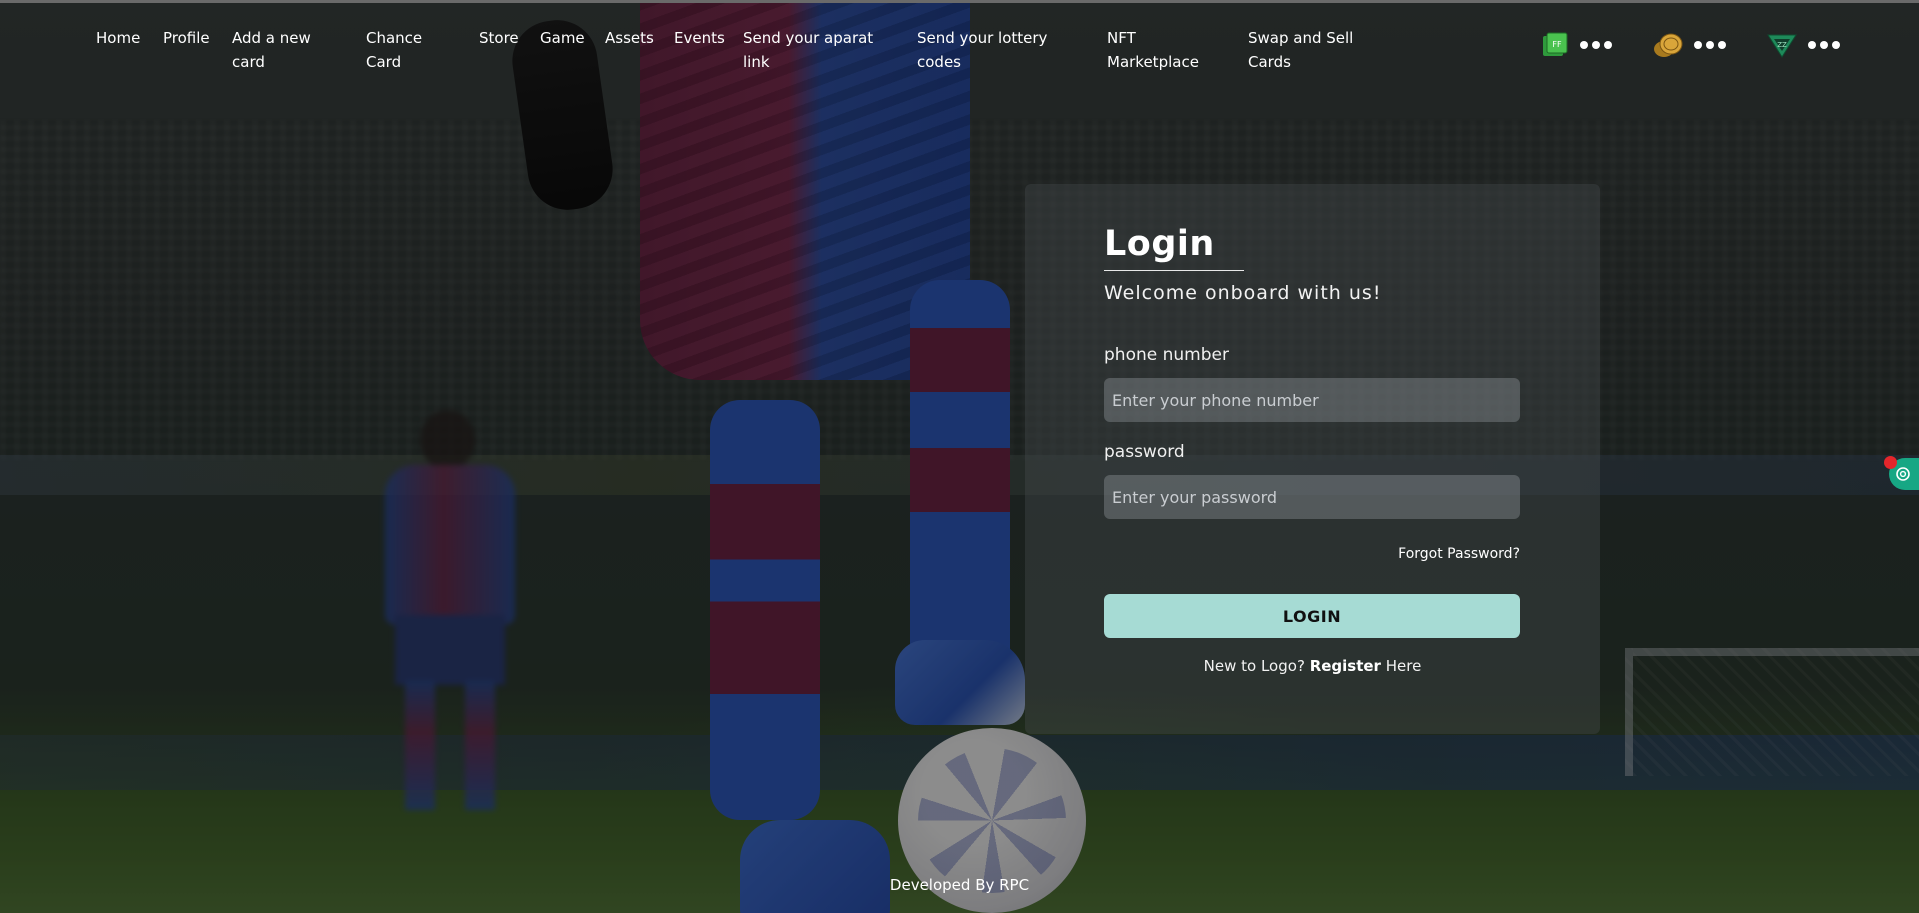 The height and width of the screenshot is (913, 1919). I want to click on register-prompt: New to Logo? Register Here, so click(1312, 666).